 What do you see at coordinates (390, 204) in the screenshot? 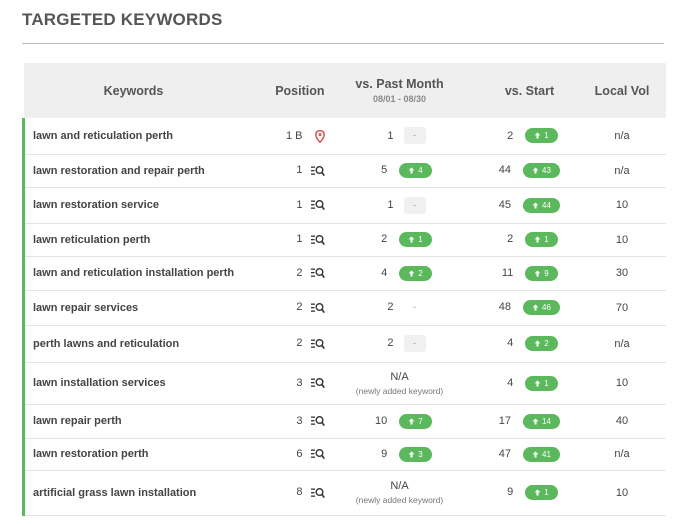
I see `past-month-value: 1` at bounding box center [390, 204].